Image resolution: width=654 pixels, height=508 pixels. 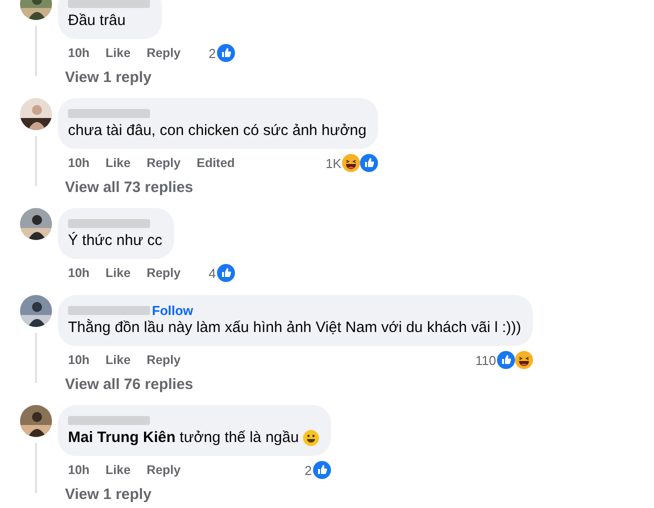 What do you see at coordinates (334, 163) in the screenshot?
I see `reaction-count: 1K` at bounding box center [334, 163].